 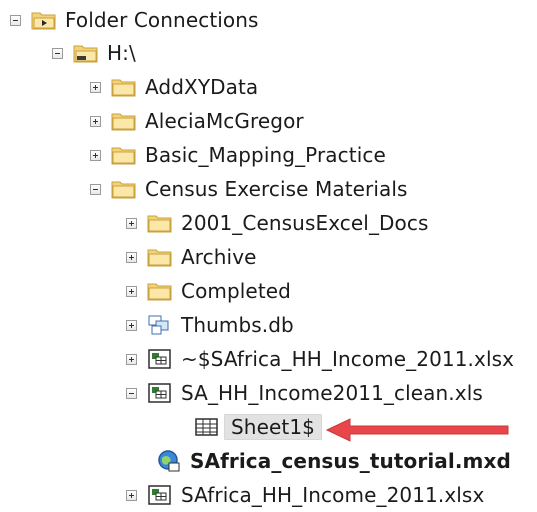 What do you see at coordinates (86, 53) in the screenshot?
I see `drive-folder-icon` at bounding box center [86, 53].